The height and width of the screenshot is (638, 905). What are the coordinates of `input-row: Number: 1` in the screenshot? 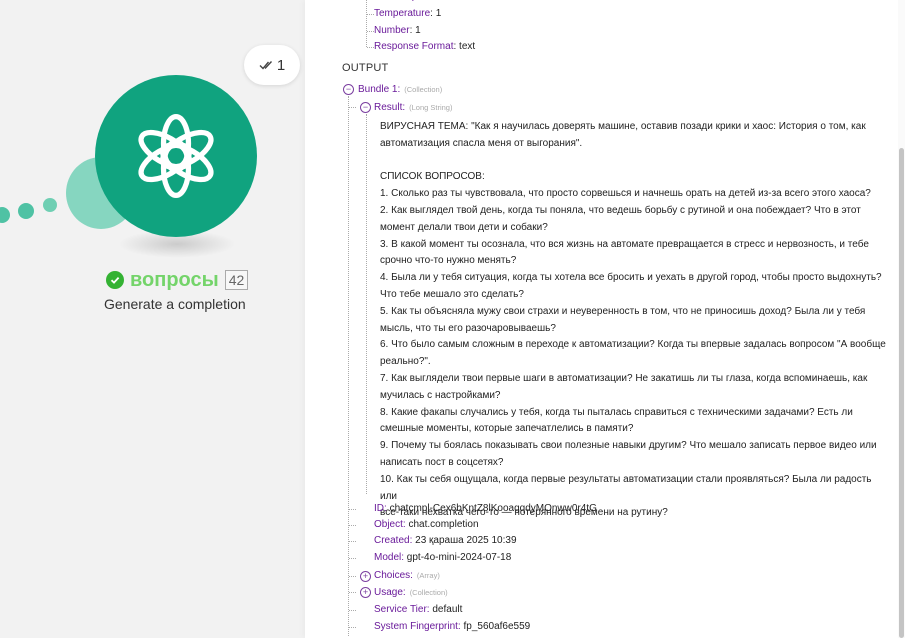 It's located at (397, 30).